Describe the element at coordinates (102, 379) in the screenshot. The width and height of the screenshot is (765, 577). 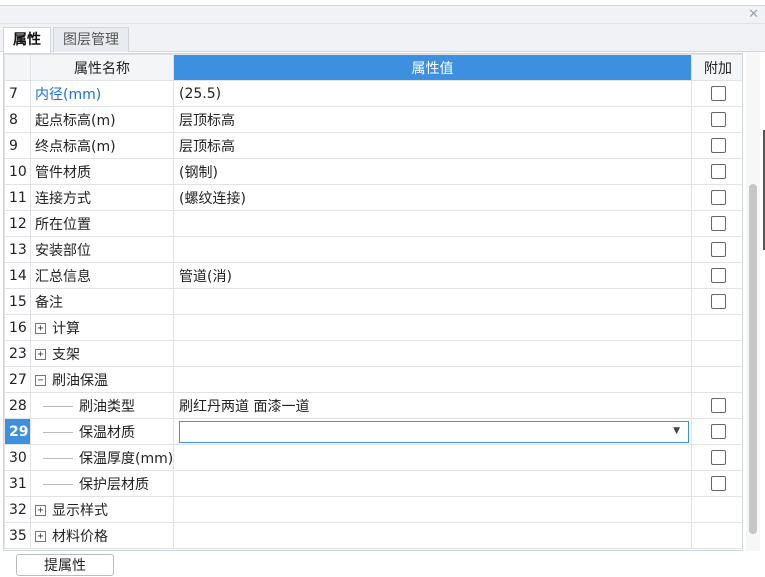
I see `property-name-cell: − 刷油保温` at that location.